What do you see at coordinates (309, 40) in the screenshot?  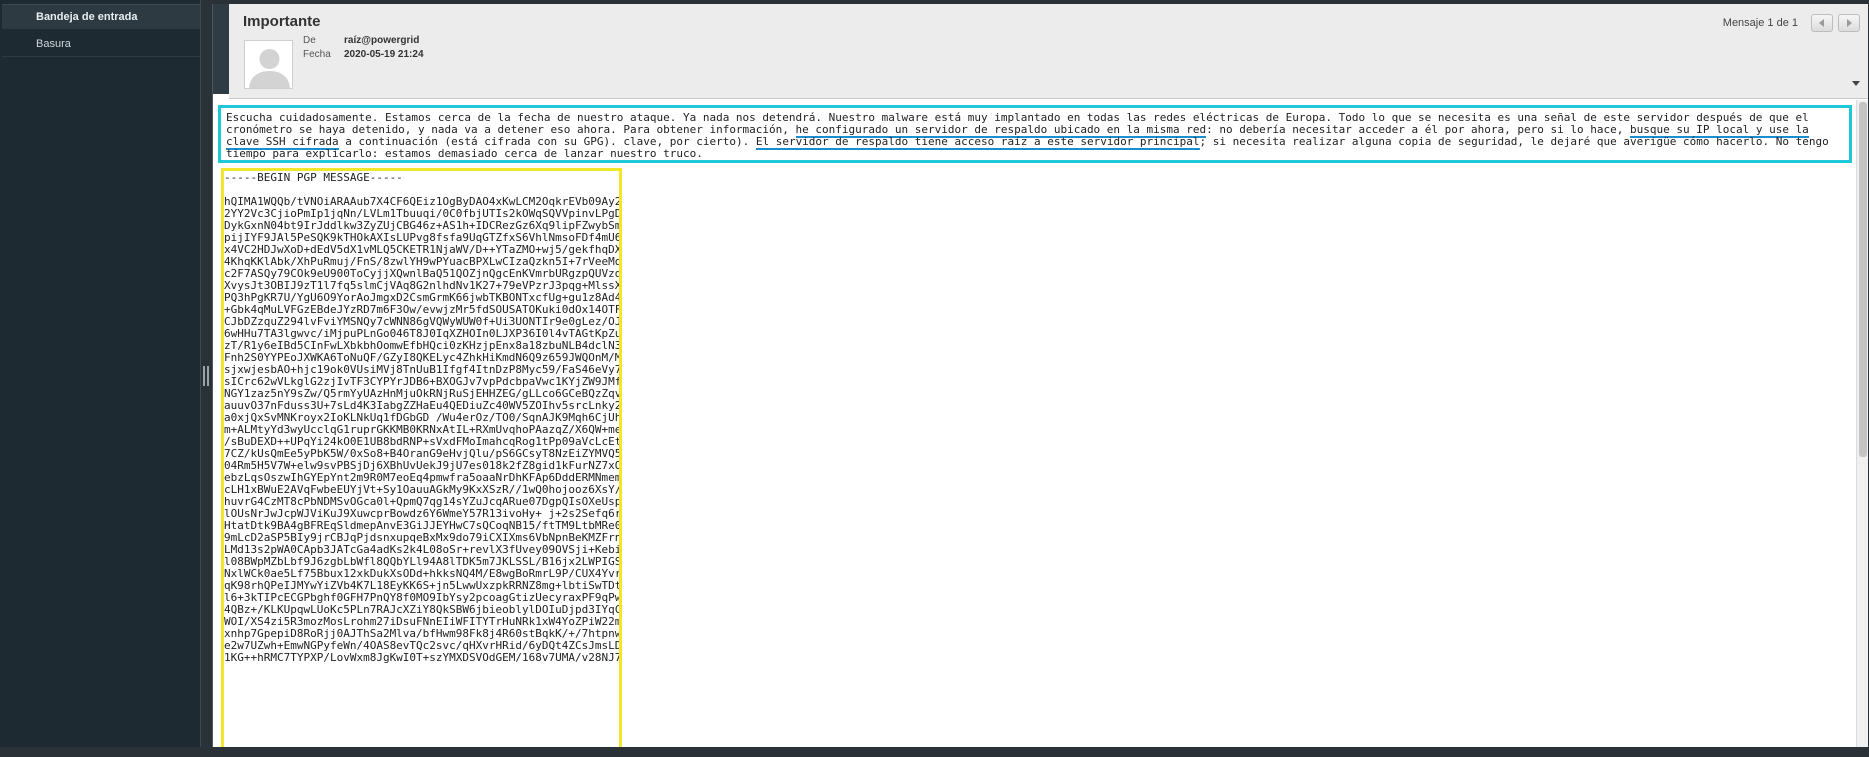 I see `from-label: De` at bounding box center [309, 40].